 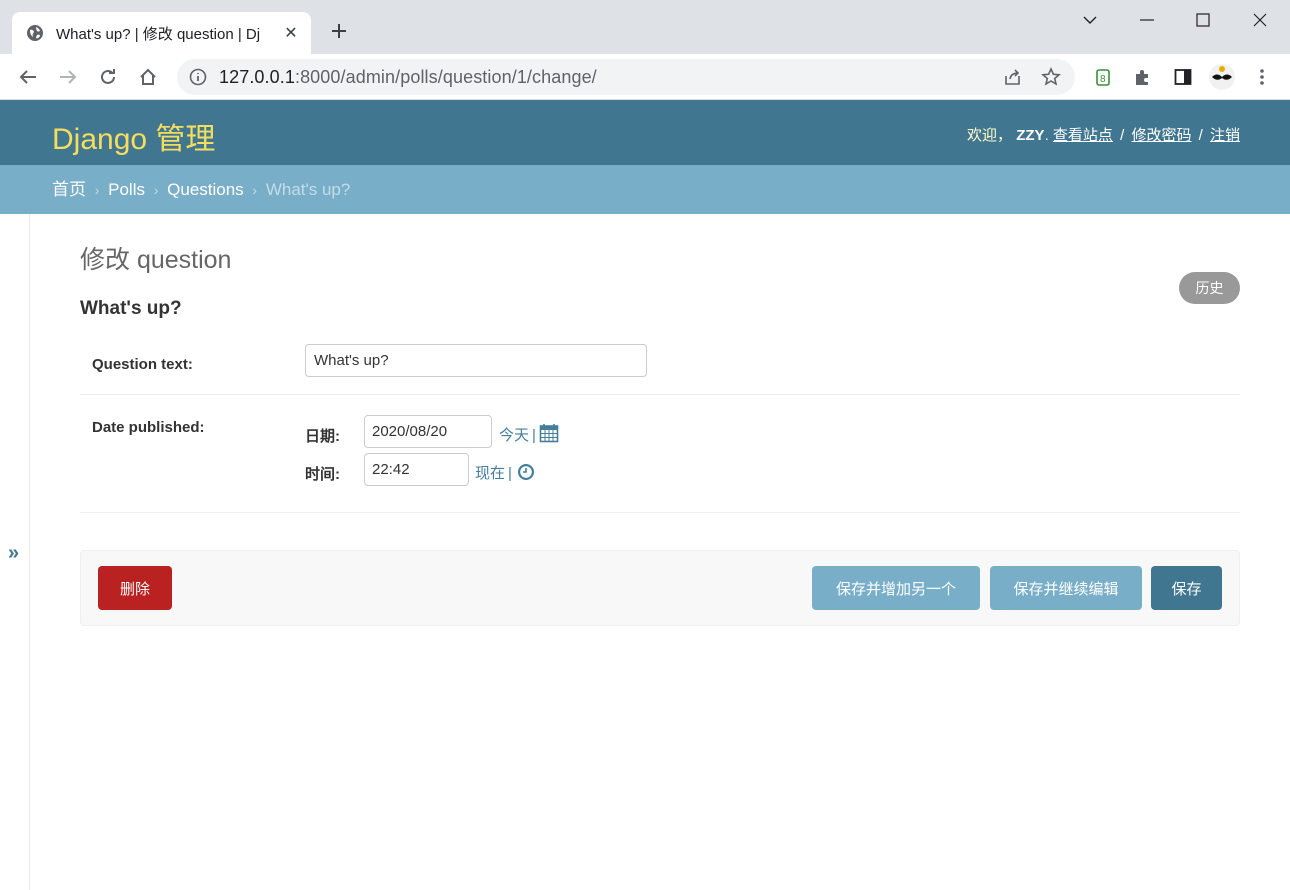 I want to click on tab-title: What's up? | 修改 question | Dj, so click(x=158, y=34).